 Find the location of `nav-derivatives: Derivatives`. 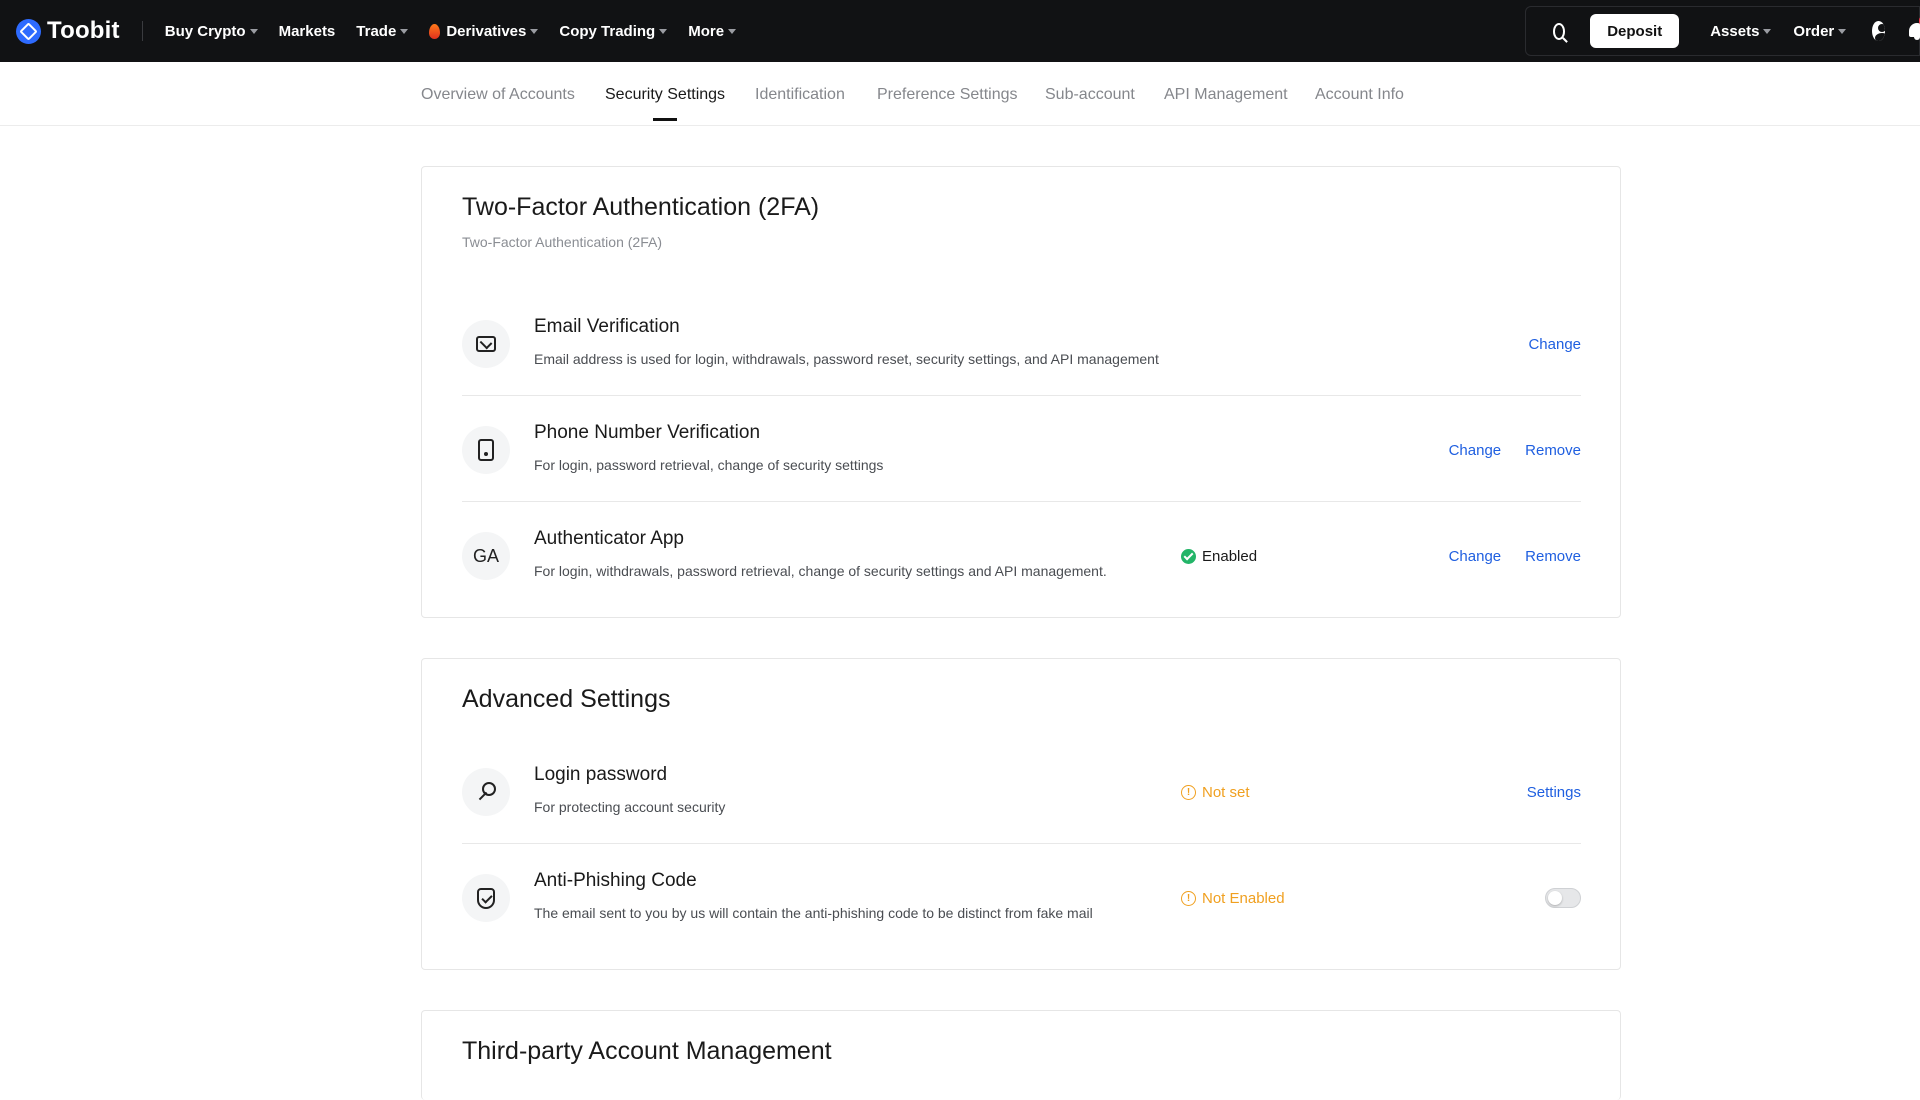

nav-derivatives: Derivatives is located at coordinates (484, 31).